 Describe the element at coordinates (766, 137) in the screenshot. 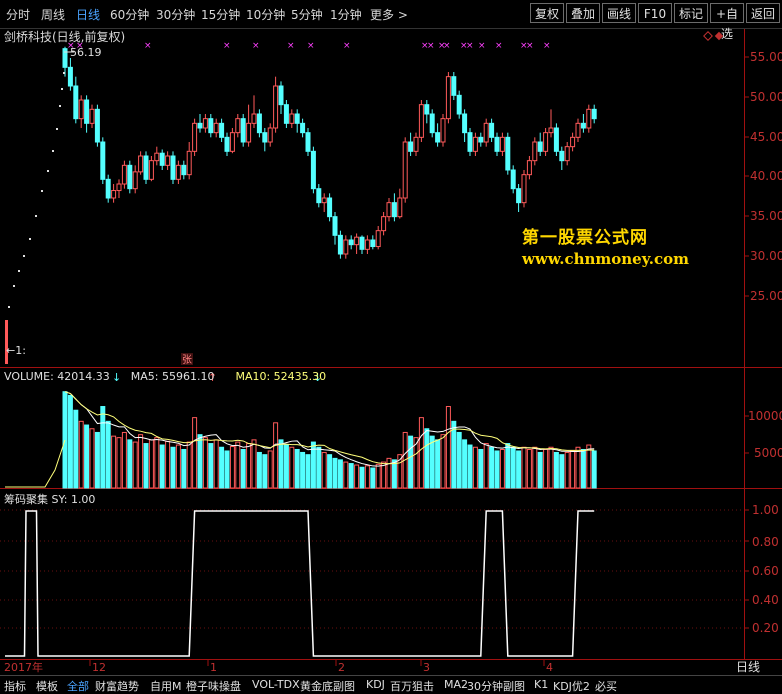

I see `price-tick: 45.00` at that location.